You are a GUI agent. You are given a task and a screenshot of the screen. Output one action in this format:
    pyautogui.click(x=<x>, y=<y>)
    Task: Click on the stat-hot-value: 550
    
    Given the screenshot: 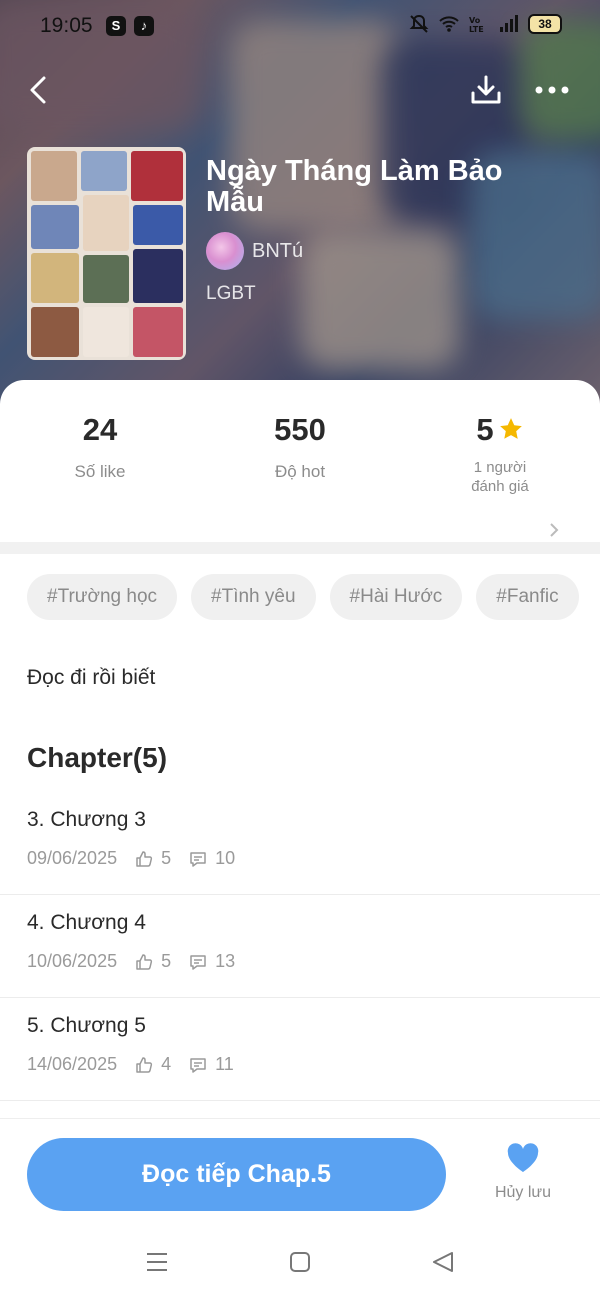 What is the action you would take?
    pyautogui.click(x=300, y=429)
    